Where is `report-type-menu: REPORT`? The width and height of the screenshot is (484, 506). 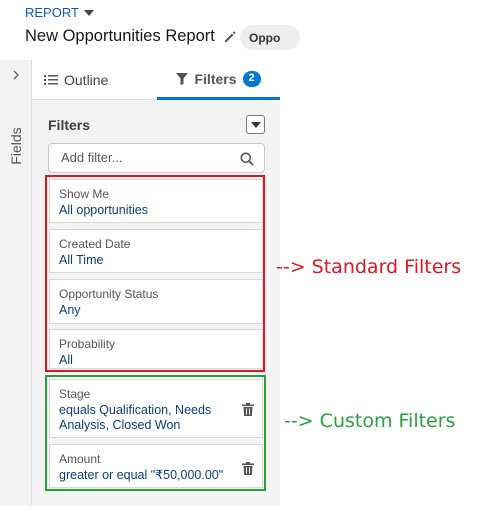
report-type-menu: REPORT is located at coordinates (59, 12).